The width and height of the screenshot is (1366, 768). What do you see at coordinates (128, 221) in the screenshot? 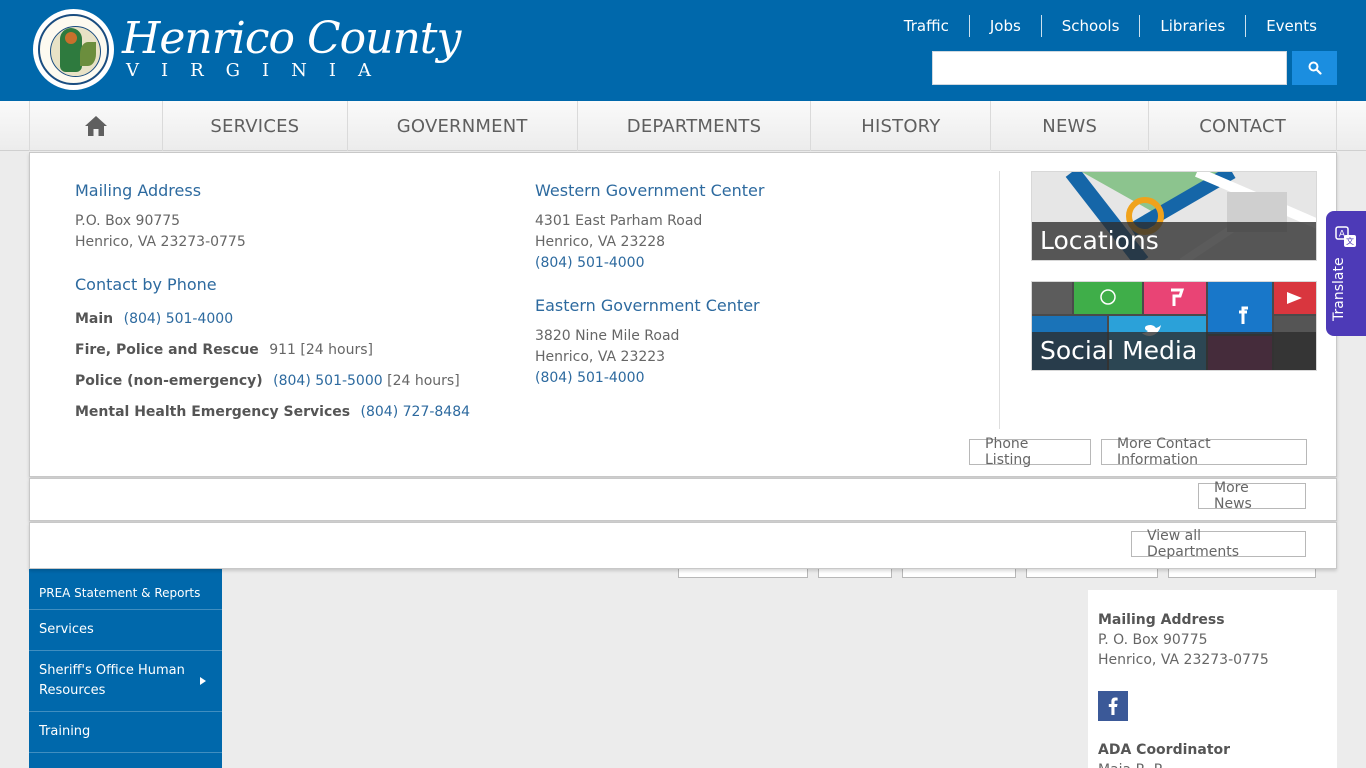
I see `mailing-line1: P.O. Box 90775` at bounding box center [128, 221].